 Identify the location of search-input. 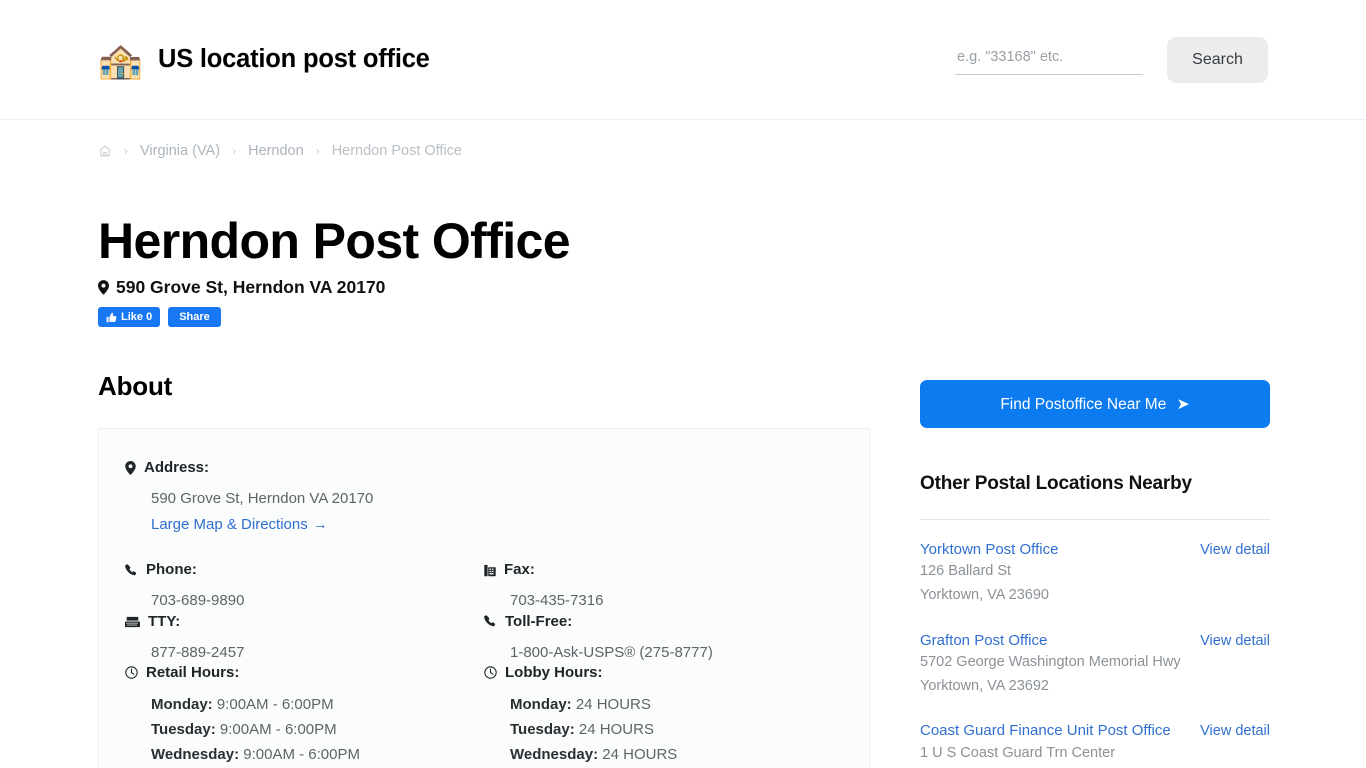
(1049, 59).